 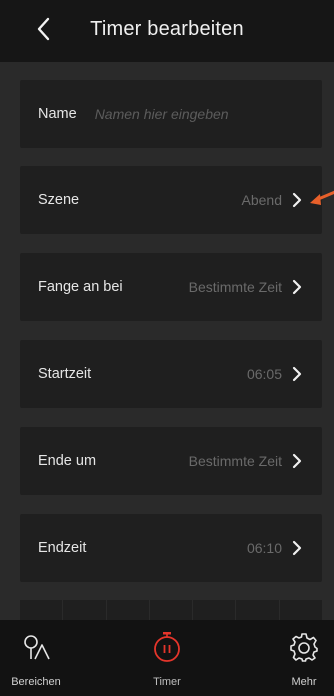 What do you see at coordinates (264, 374) in the screenshot?
I see `start-time-value: 06:05` at bounding box center [264, 374].